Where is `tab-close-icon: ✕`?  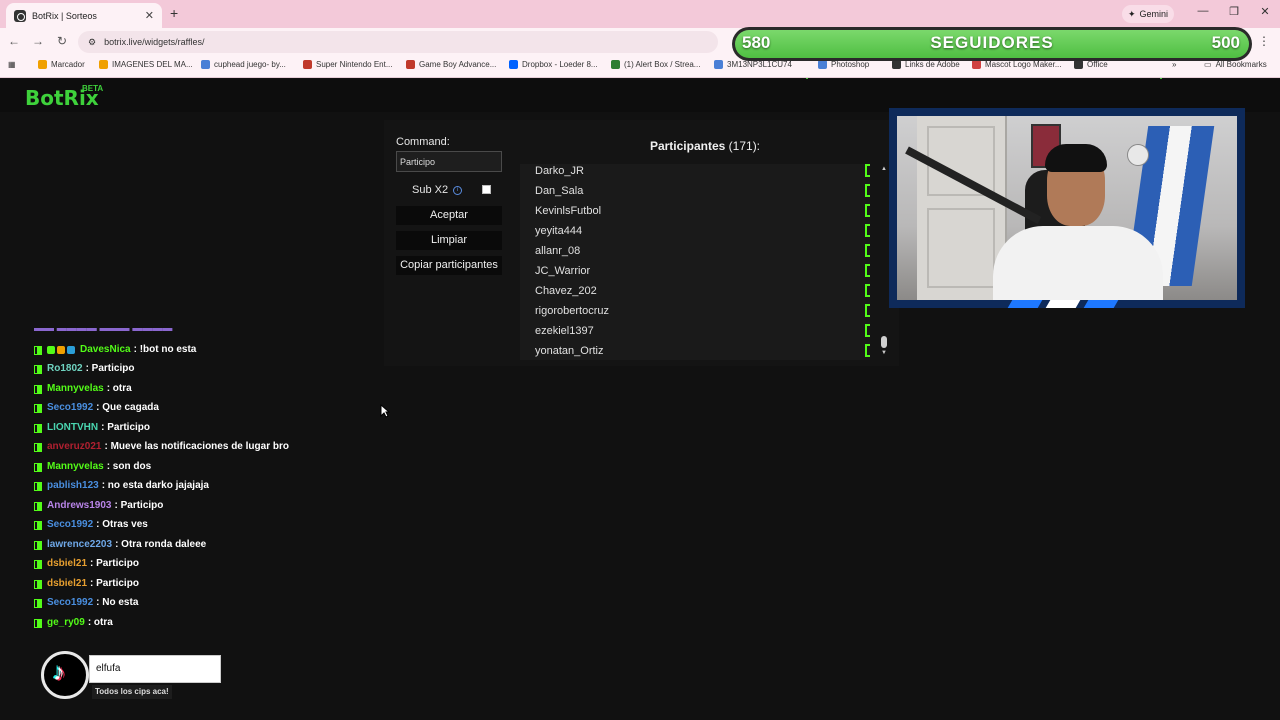 tab-close-icon: ✕ is located at coordinates (149, 15).